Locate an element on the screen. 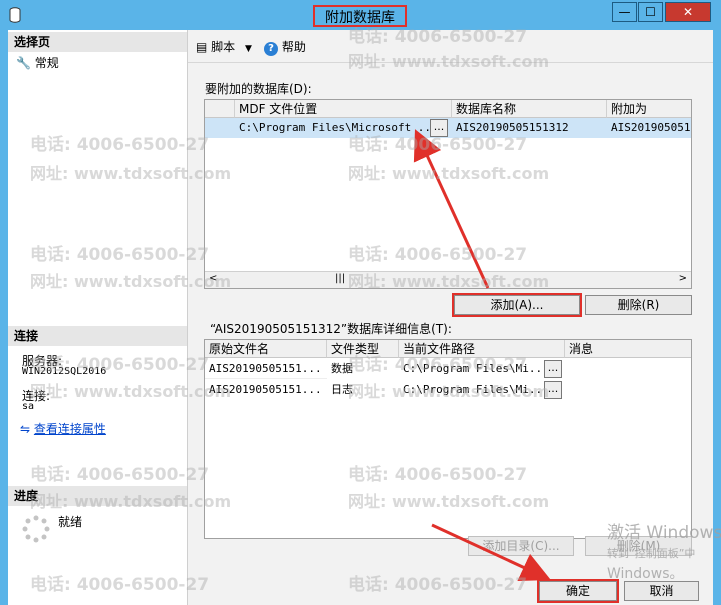 Image resolution: width=721 pixels, height=605 pixels. page-item-label: 常规 is located at coordinates (46, 63).